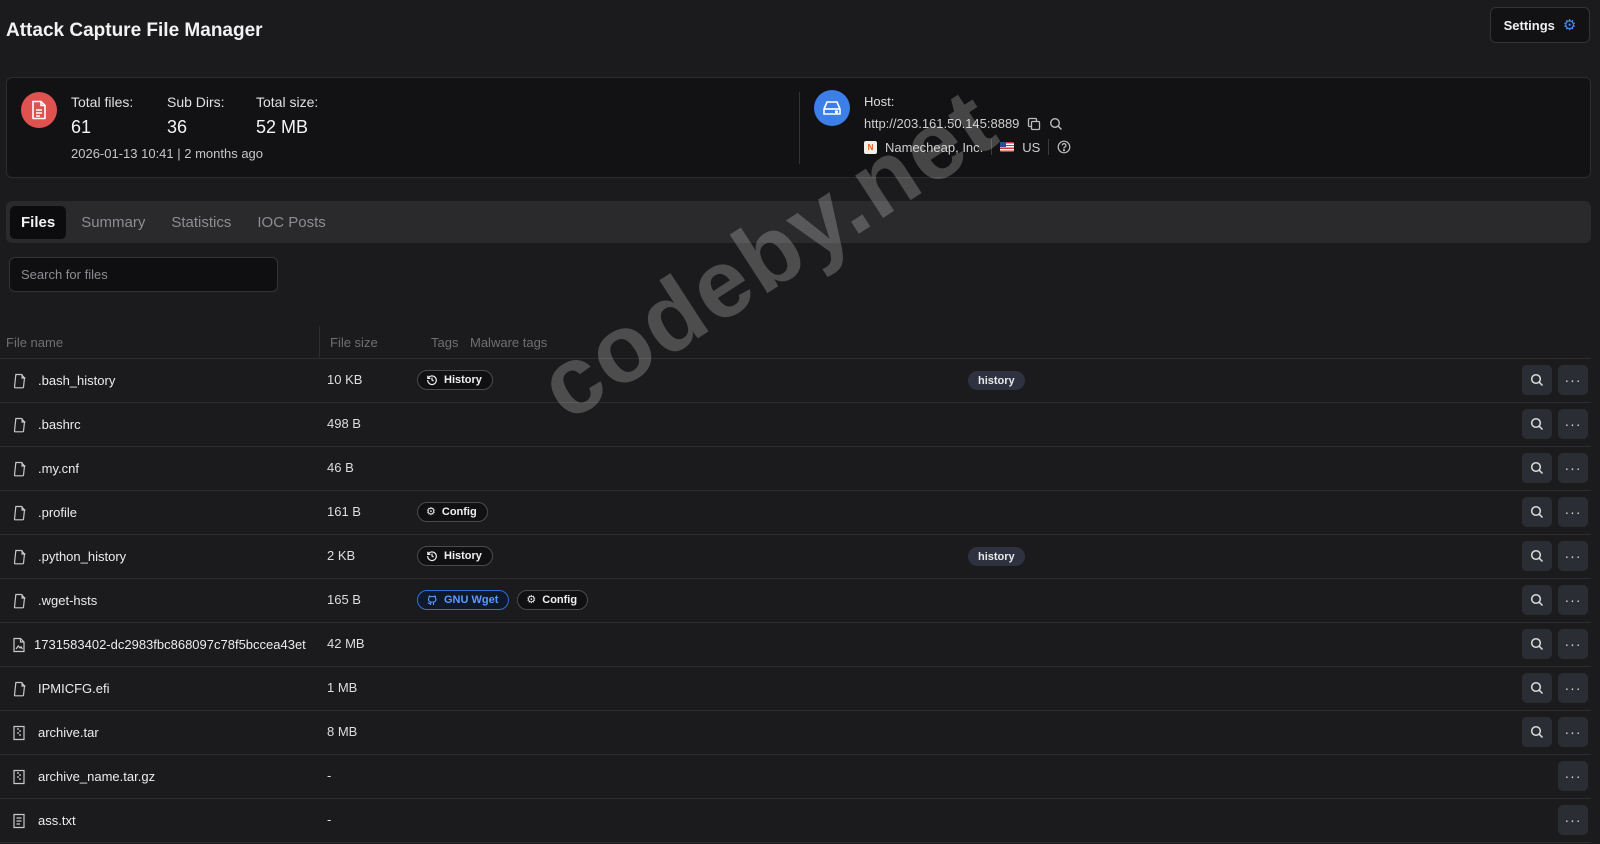  I want to click on column-header-size: File size, so click(354, 342).